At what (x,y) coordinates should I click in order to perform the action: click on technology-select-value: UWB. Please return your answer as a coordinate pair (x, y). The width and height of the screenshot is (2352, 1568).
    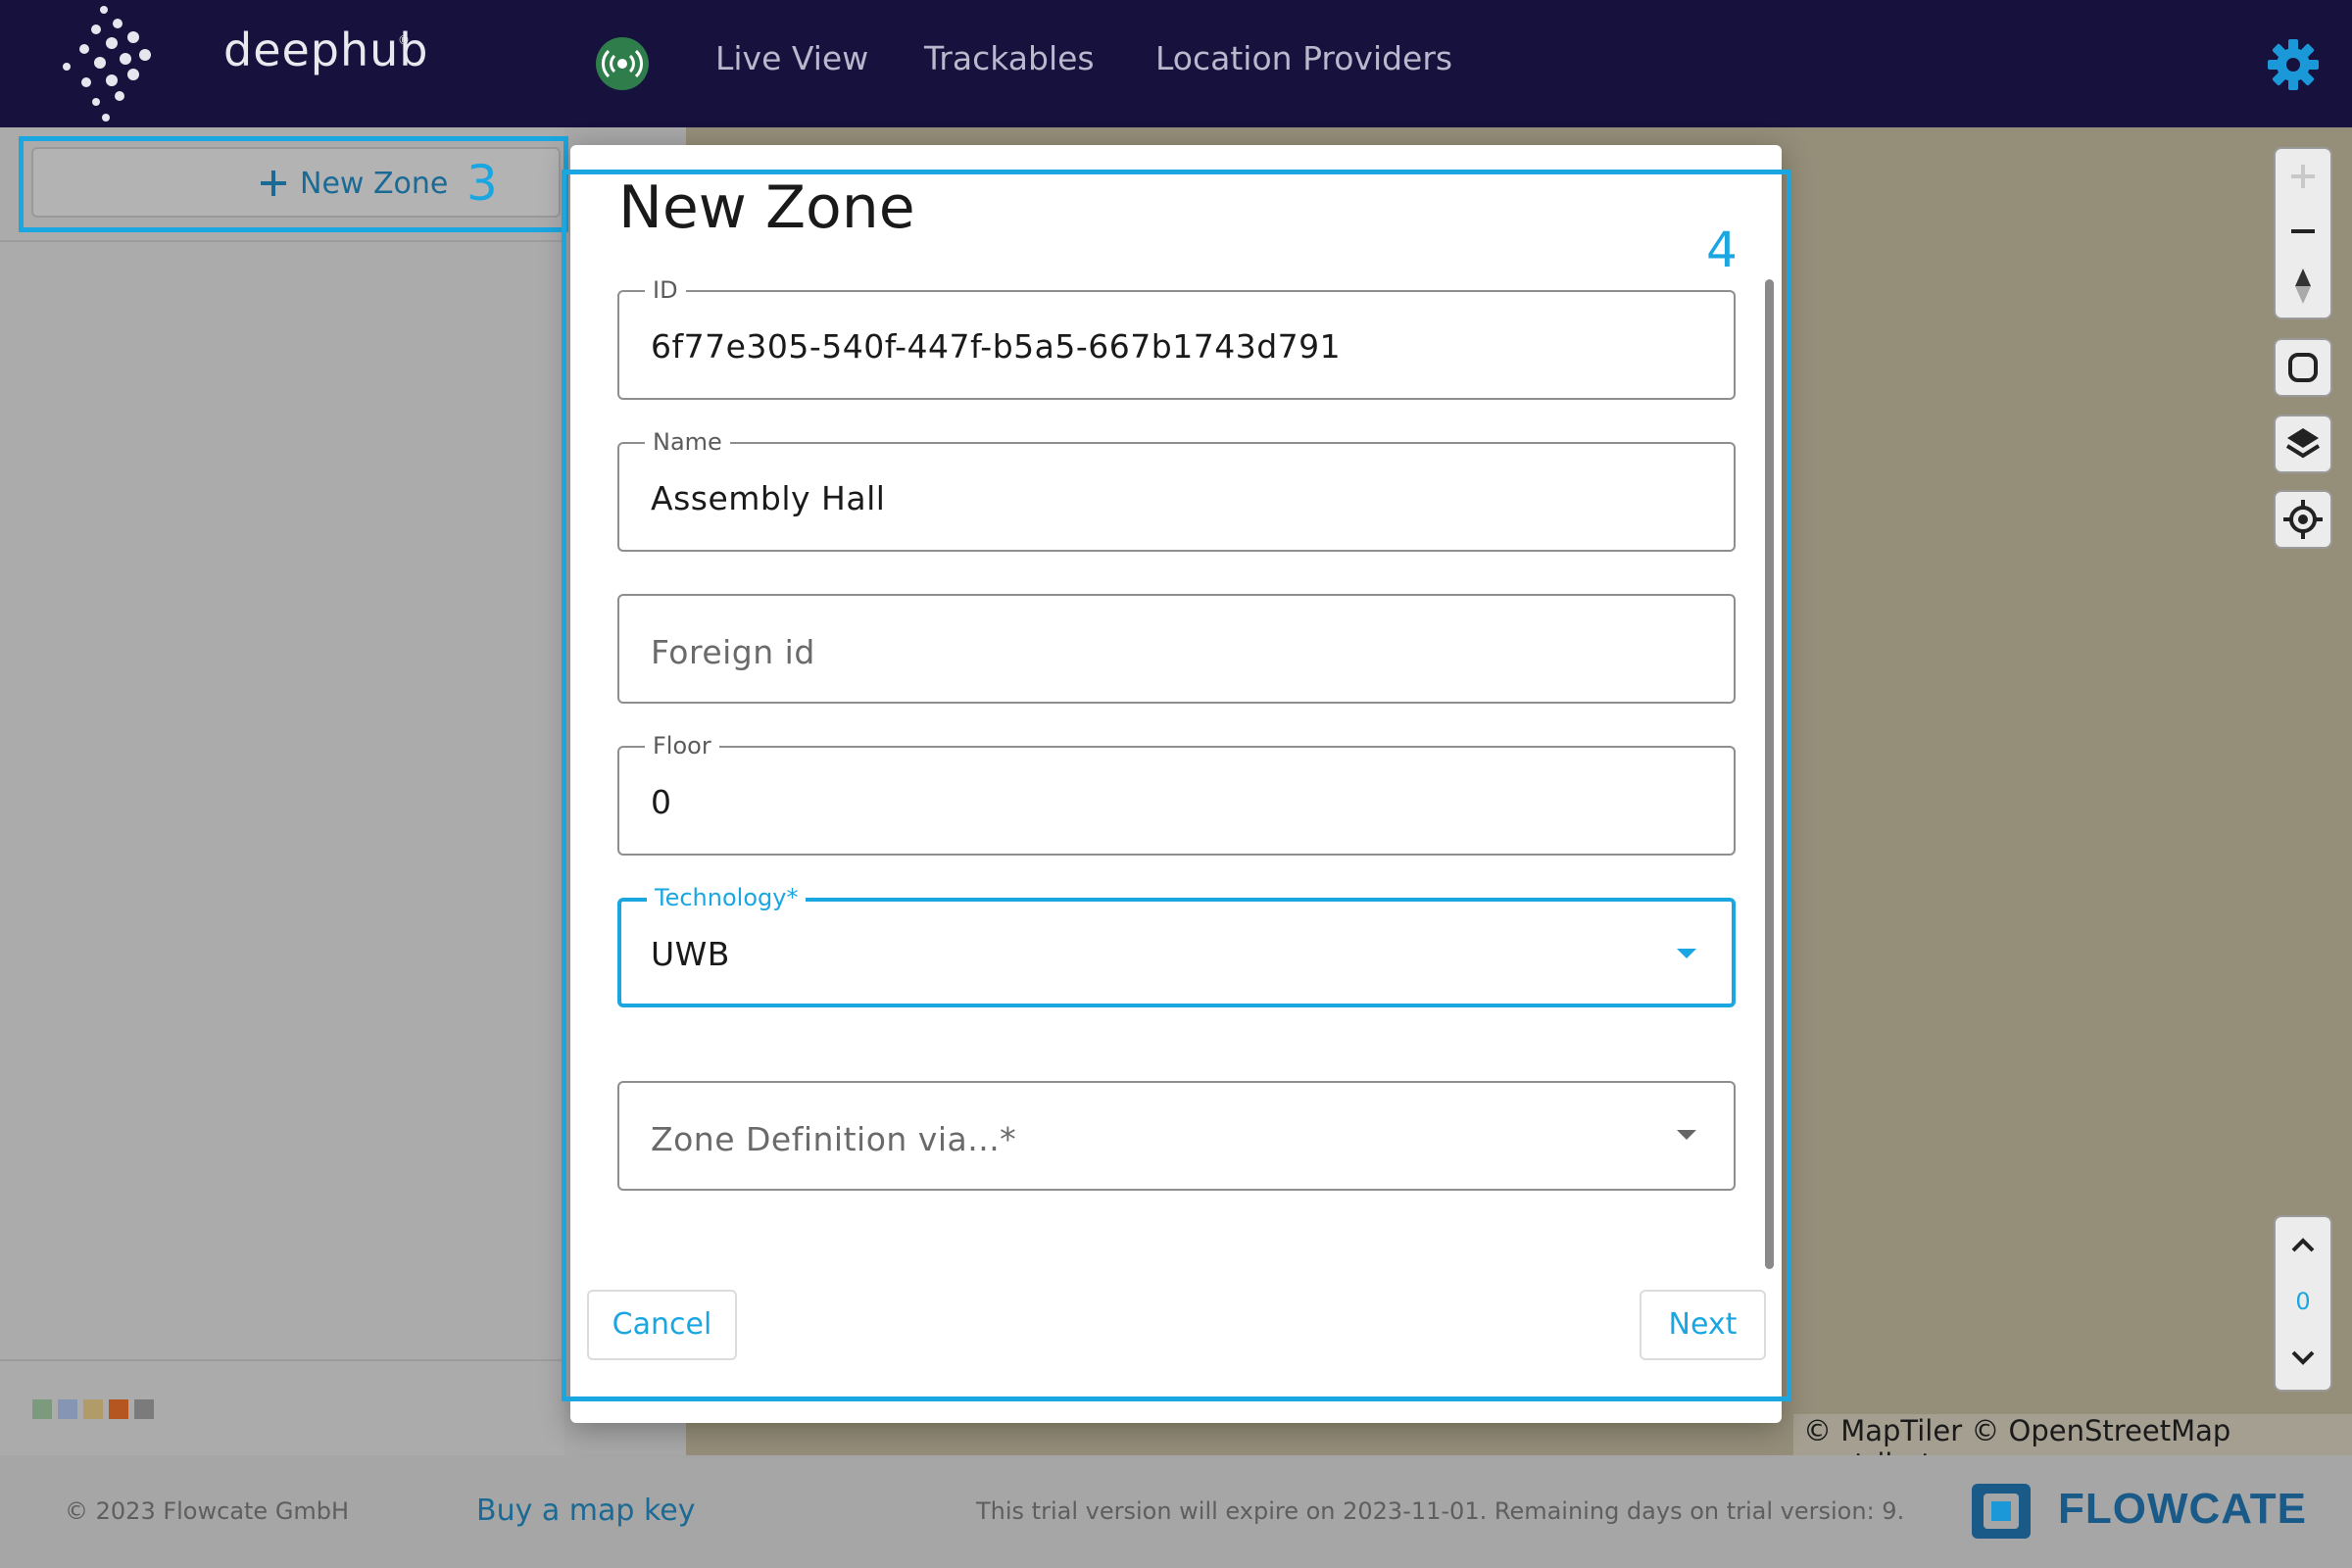
    Looking at the image, I should click on (690, 954).